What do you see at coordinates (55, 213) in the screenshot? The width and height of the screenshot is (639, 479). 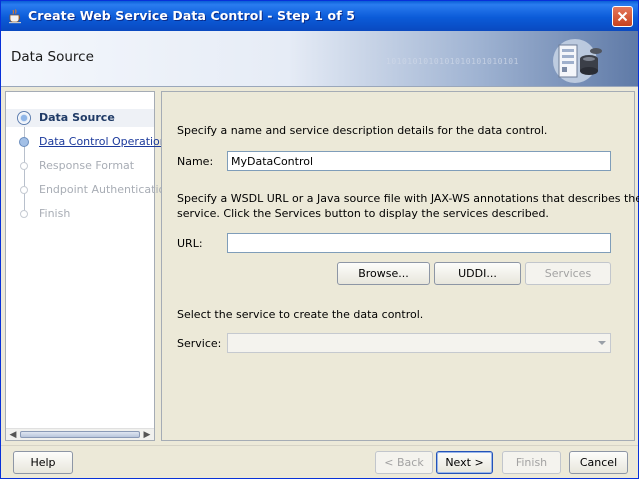 I see `step-label: Finish` at bounding box center [55, 213].